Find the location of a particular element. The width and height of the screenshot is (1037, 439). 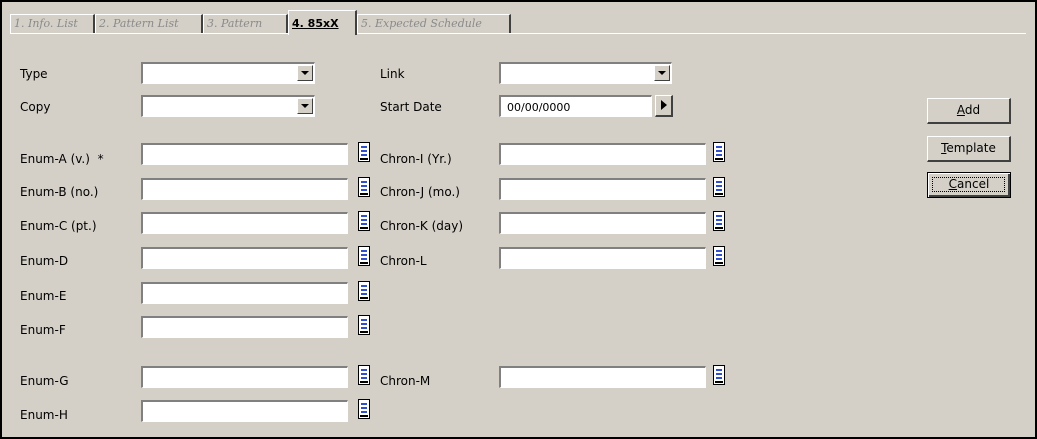

cancel-button-label: Cancel is located at coordinates (969, 184).